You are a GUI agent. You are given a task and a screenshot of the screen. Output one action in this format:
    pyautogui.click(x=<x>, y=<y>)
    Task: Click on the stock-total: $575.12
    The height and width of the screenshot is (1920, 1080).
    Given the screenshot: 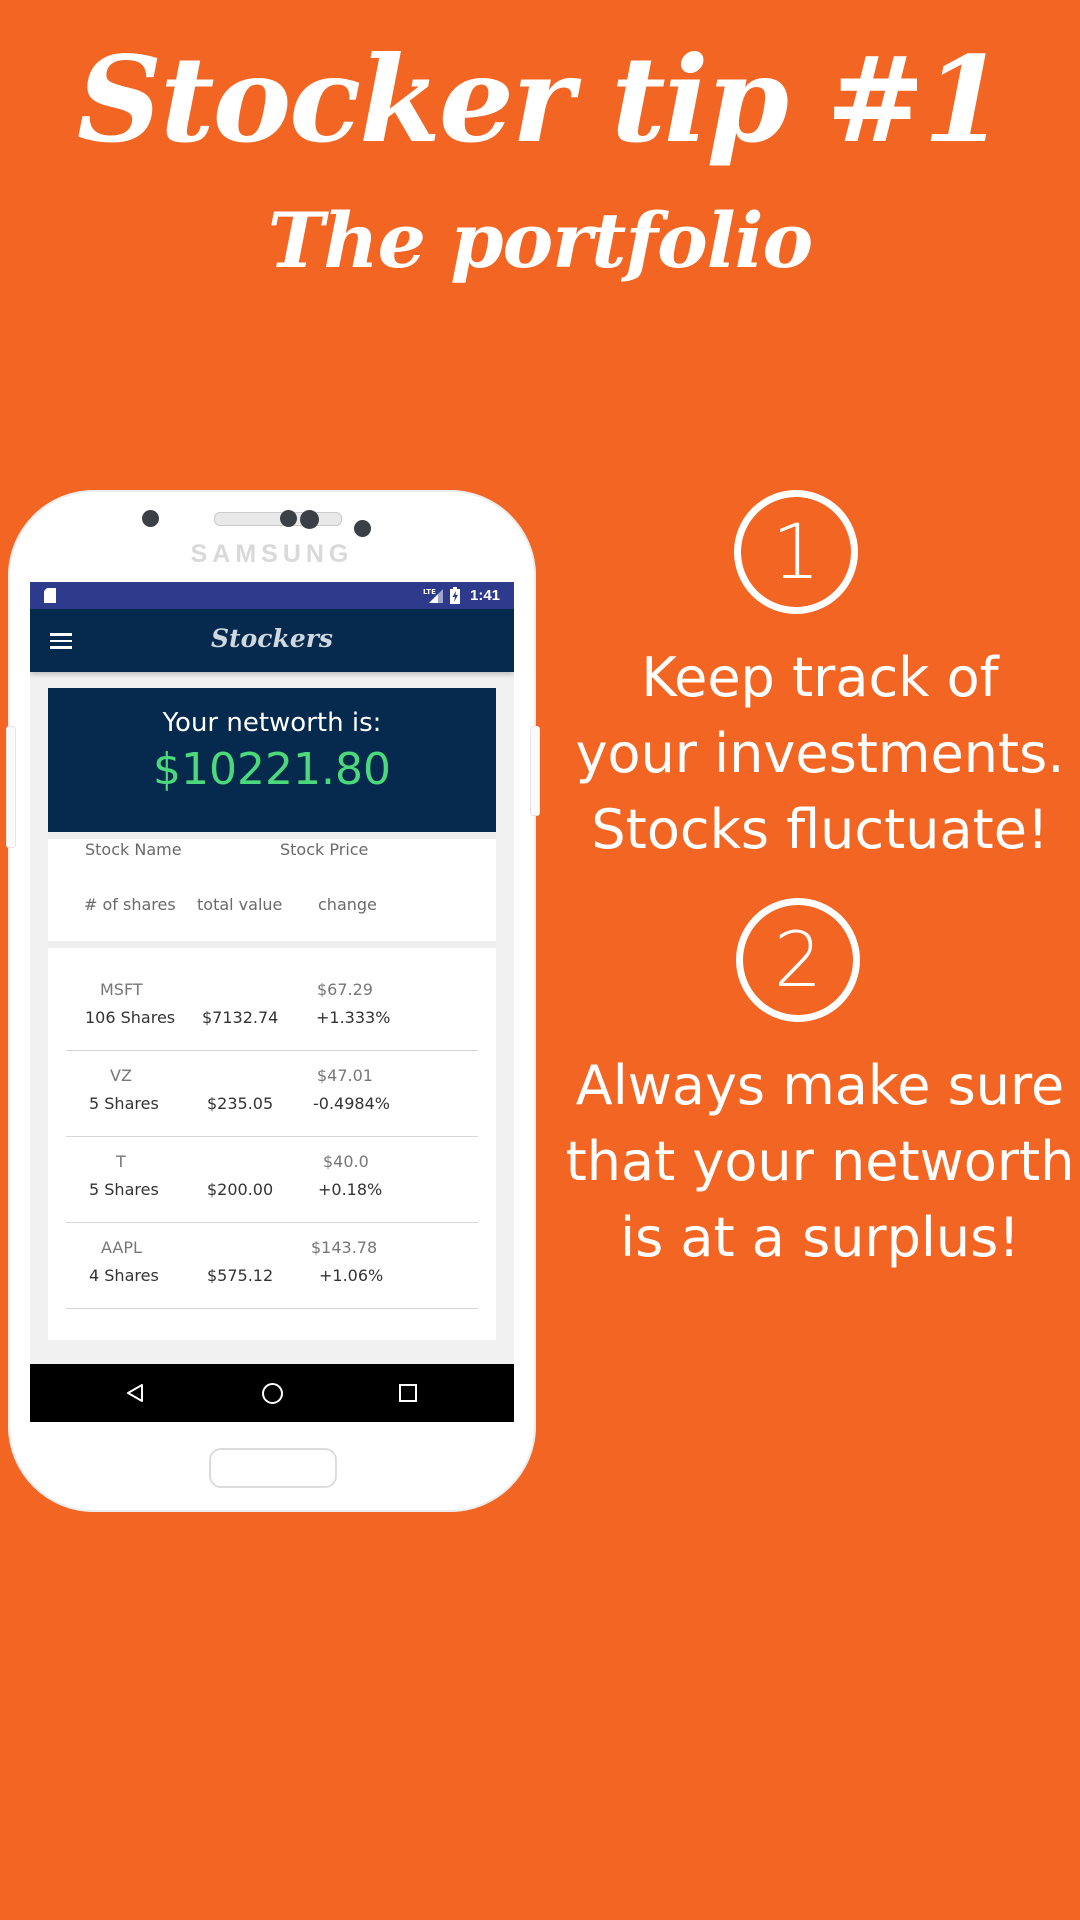 What is the action you would take?
    pyautogui.click(x=240, y=1275)
    